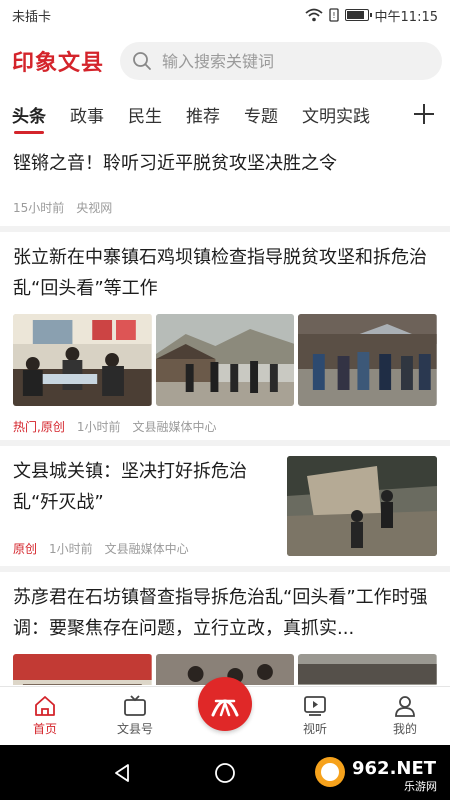  I want to click on wifi-icon, so click(313, 15).